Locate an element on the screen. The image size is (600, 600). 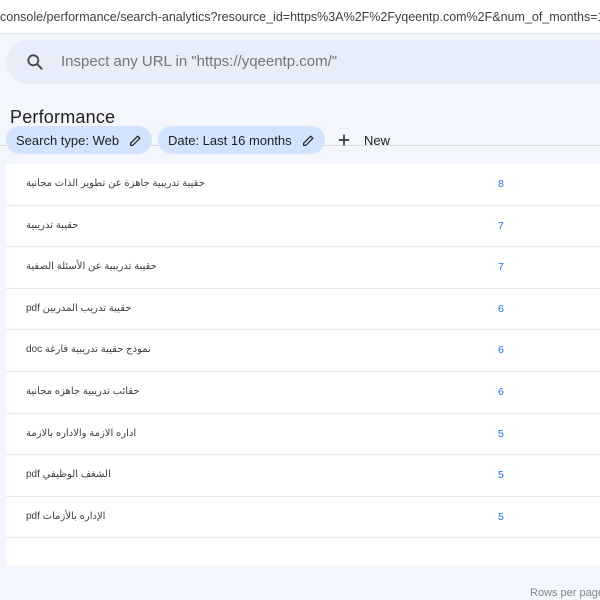
url-inspection-input is located at coordinates (321, 62).